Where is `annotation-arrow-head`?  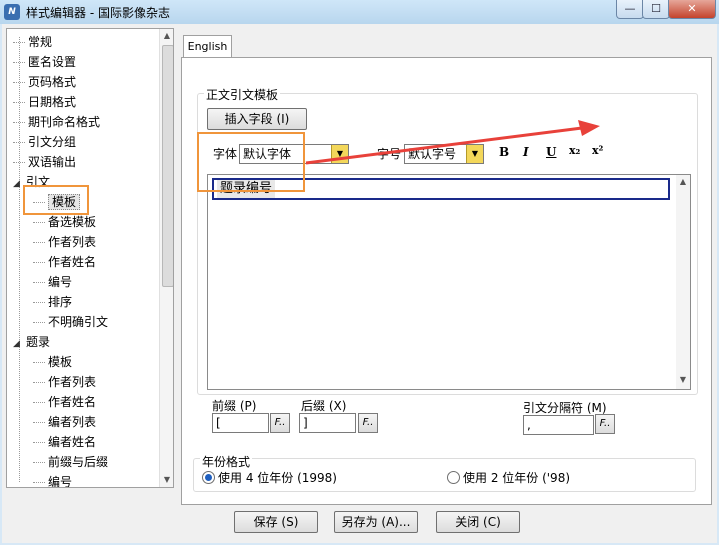
annotation-arrow-head is located at coordinates (589, 128).